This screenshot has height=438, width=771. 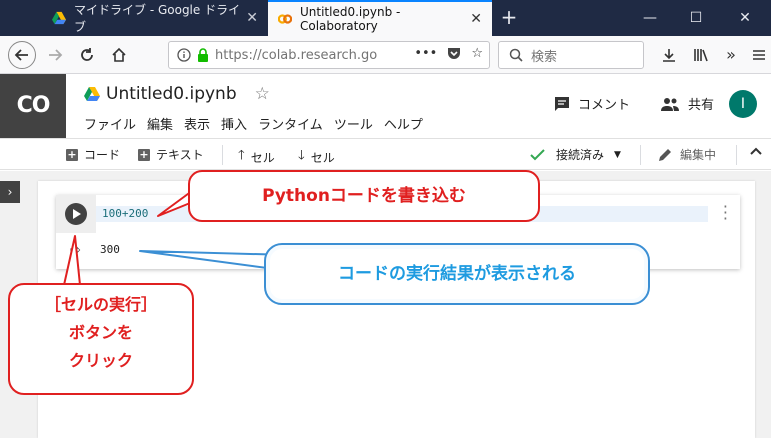 I want to click on back-arrow-icon, so click(x=21, y=55).